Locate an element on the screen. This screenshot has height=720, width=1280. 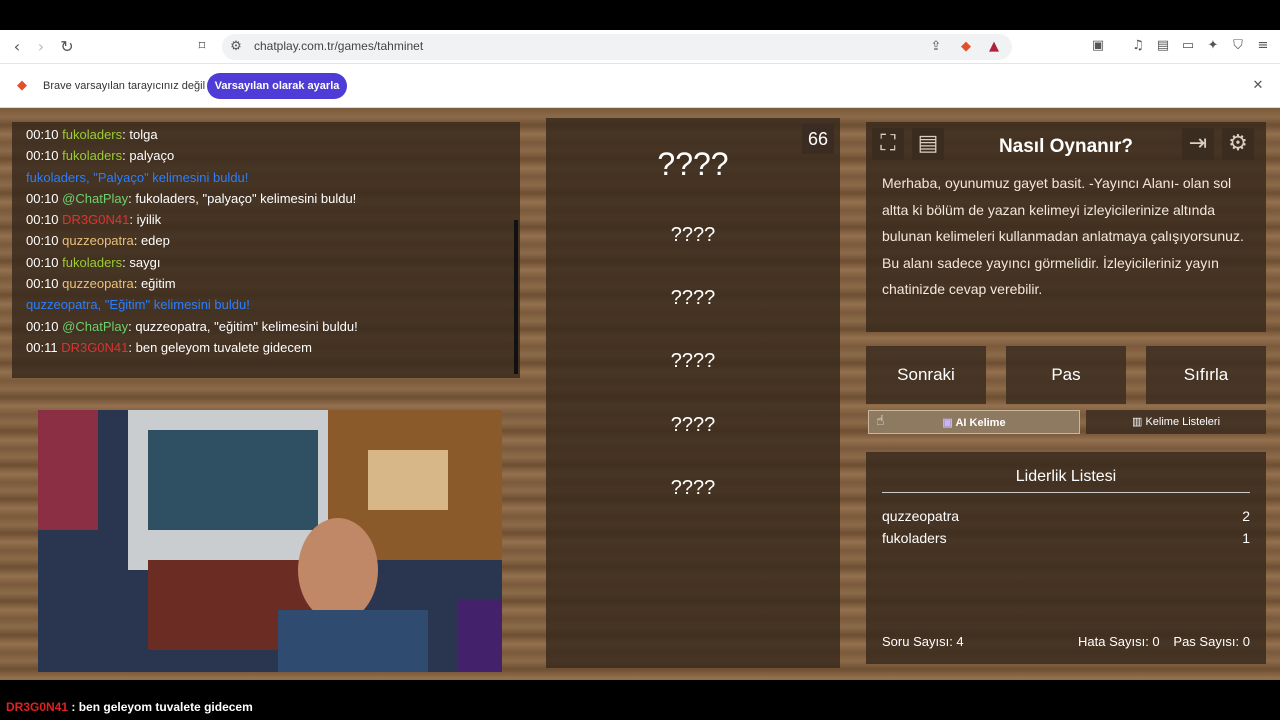
webcam-image is located at coordinates (270, 541).